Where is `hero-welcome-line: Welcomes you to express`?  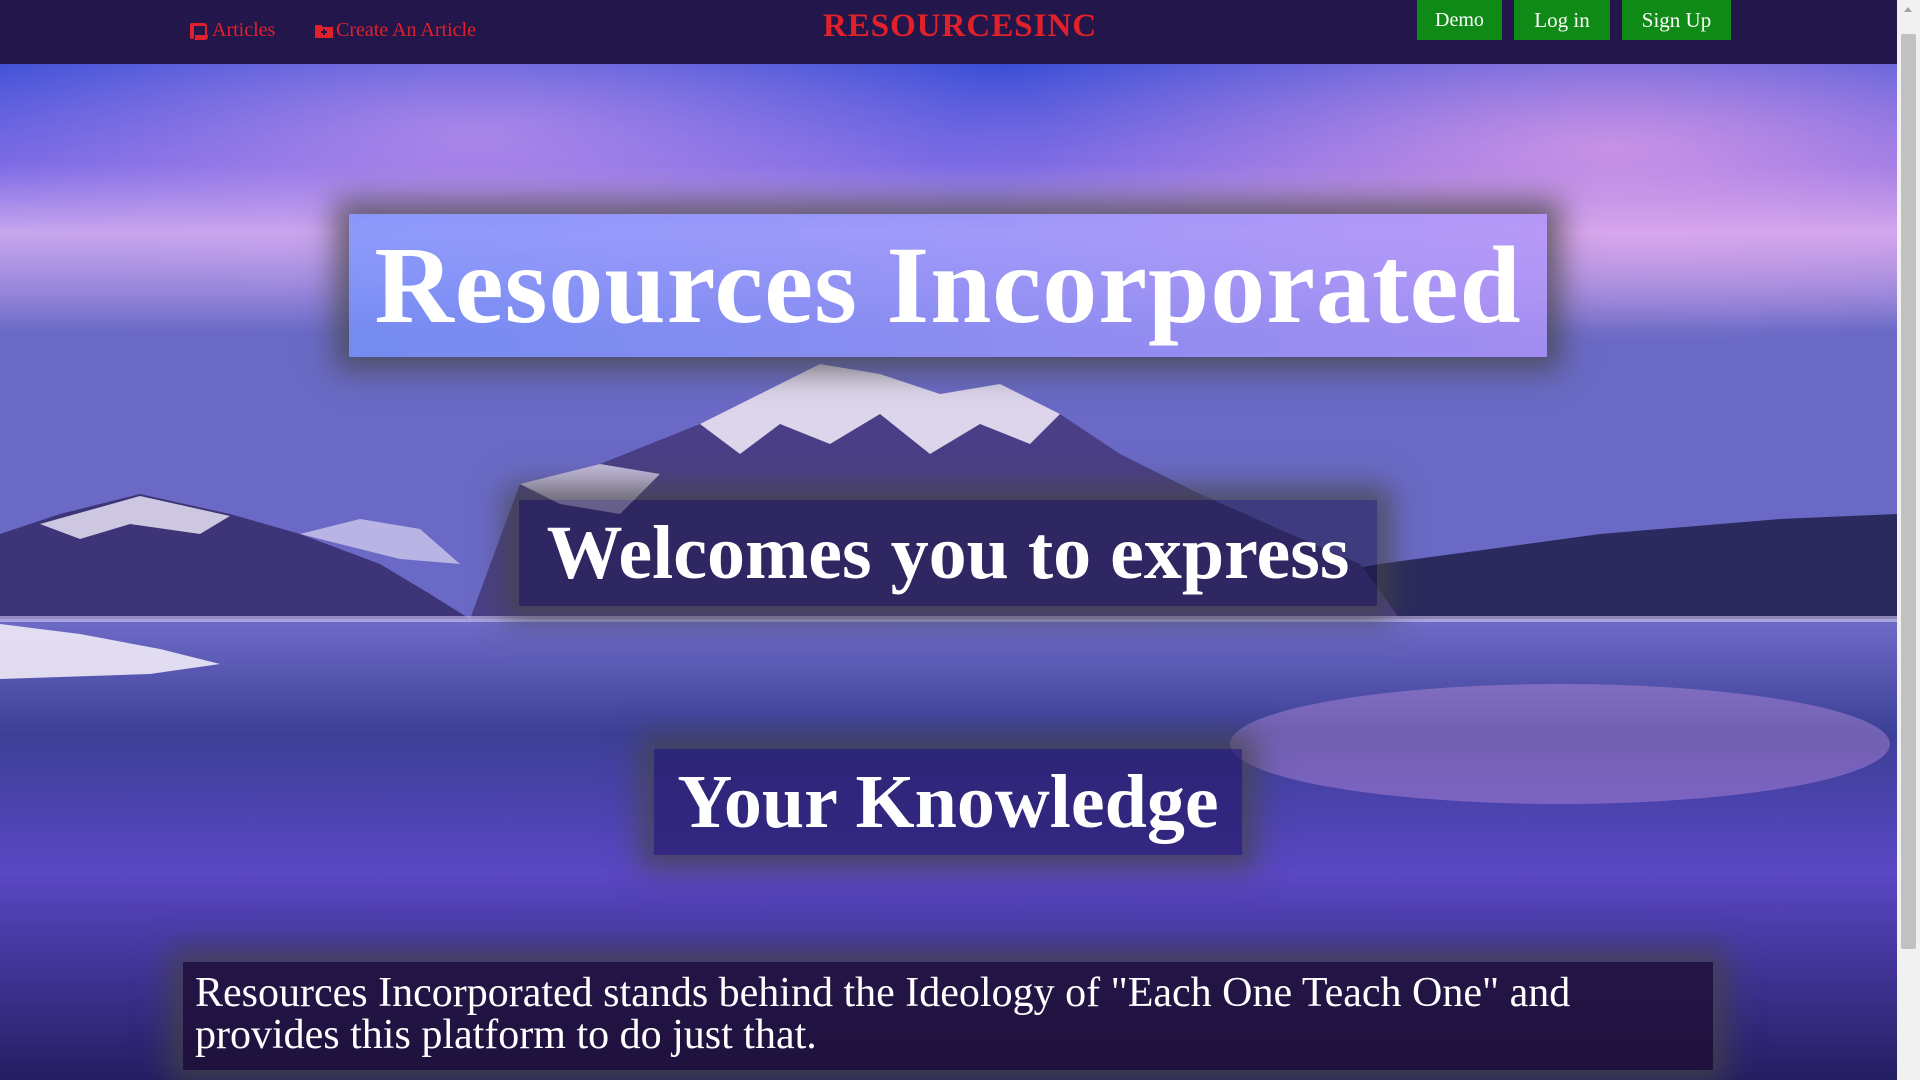
hero-welcome-line: Welcomes you to express is located at coordinates (948, 553).